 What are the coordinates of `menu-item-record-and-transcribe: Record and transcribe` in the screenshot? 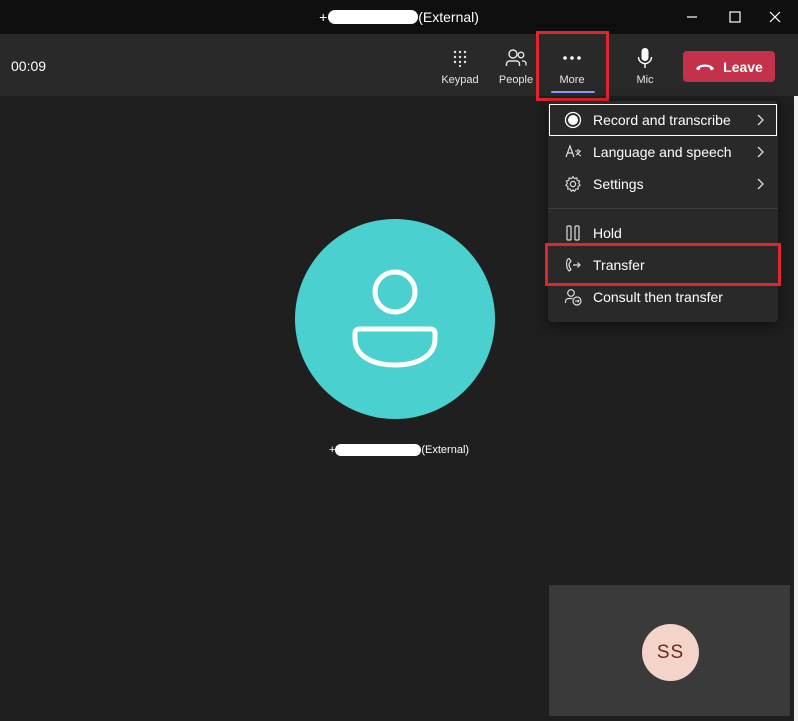 It's located at (663, 120).